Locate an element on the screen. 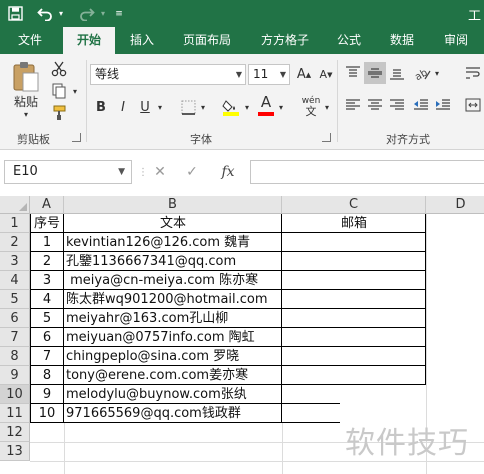 Image resolution: width=484 pixels, height=474 pixels. column-header-b: B is located at coordinates (173, 205).